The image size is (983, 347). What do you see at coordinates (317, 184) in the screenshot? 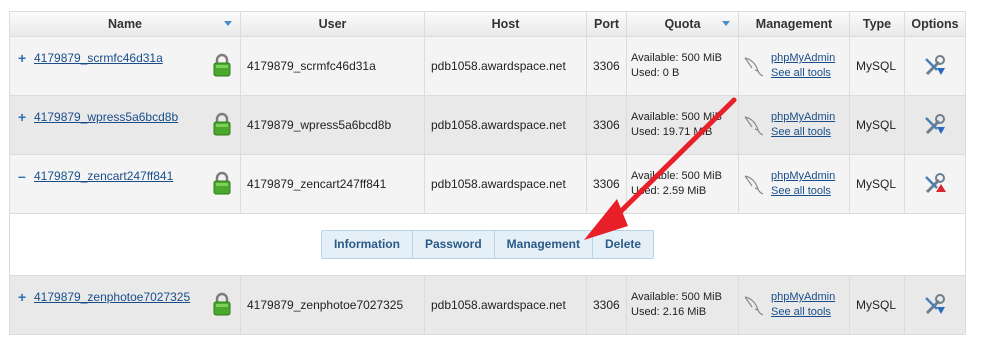
I see `user-value: 4179879_zencart247ff841` at bounding box center [317, 184].